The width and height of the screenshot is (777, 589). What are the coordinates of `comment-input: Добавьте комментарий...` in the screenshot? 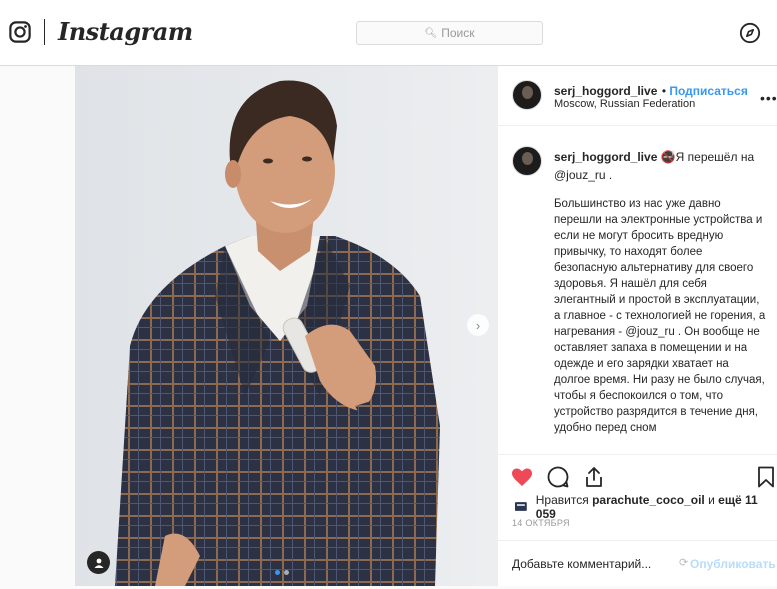 It's located at (581, 564).